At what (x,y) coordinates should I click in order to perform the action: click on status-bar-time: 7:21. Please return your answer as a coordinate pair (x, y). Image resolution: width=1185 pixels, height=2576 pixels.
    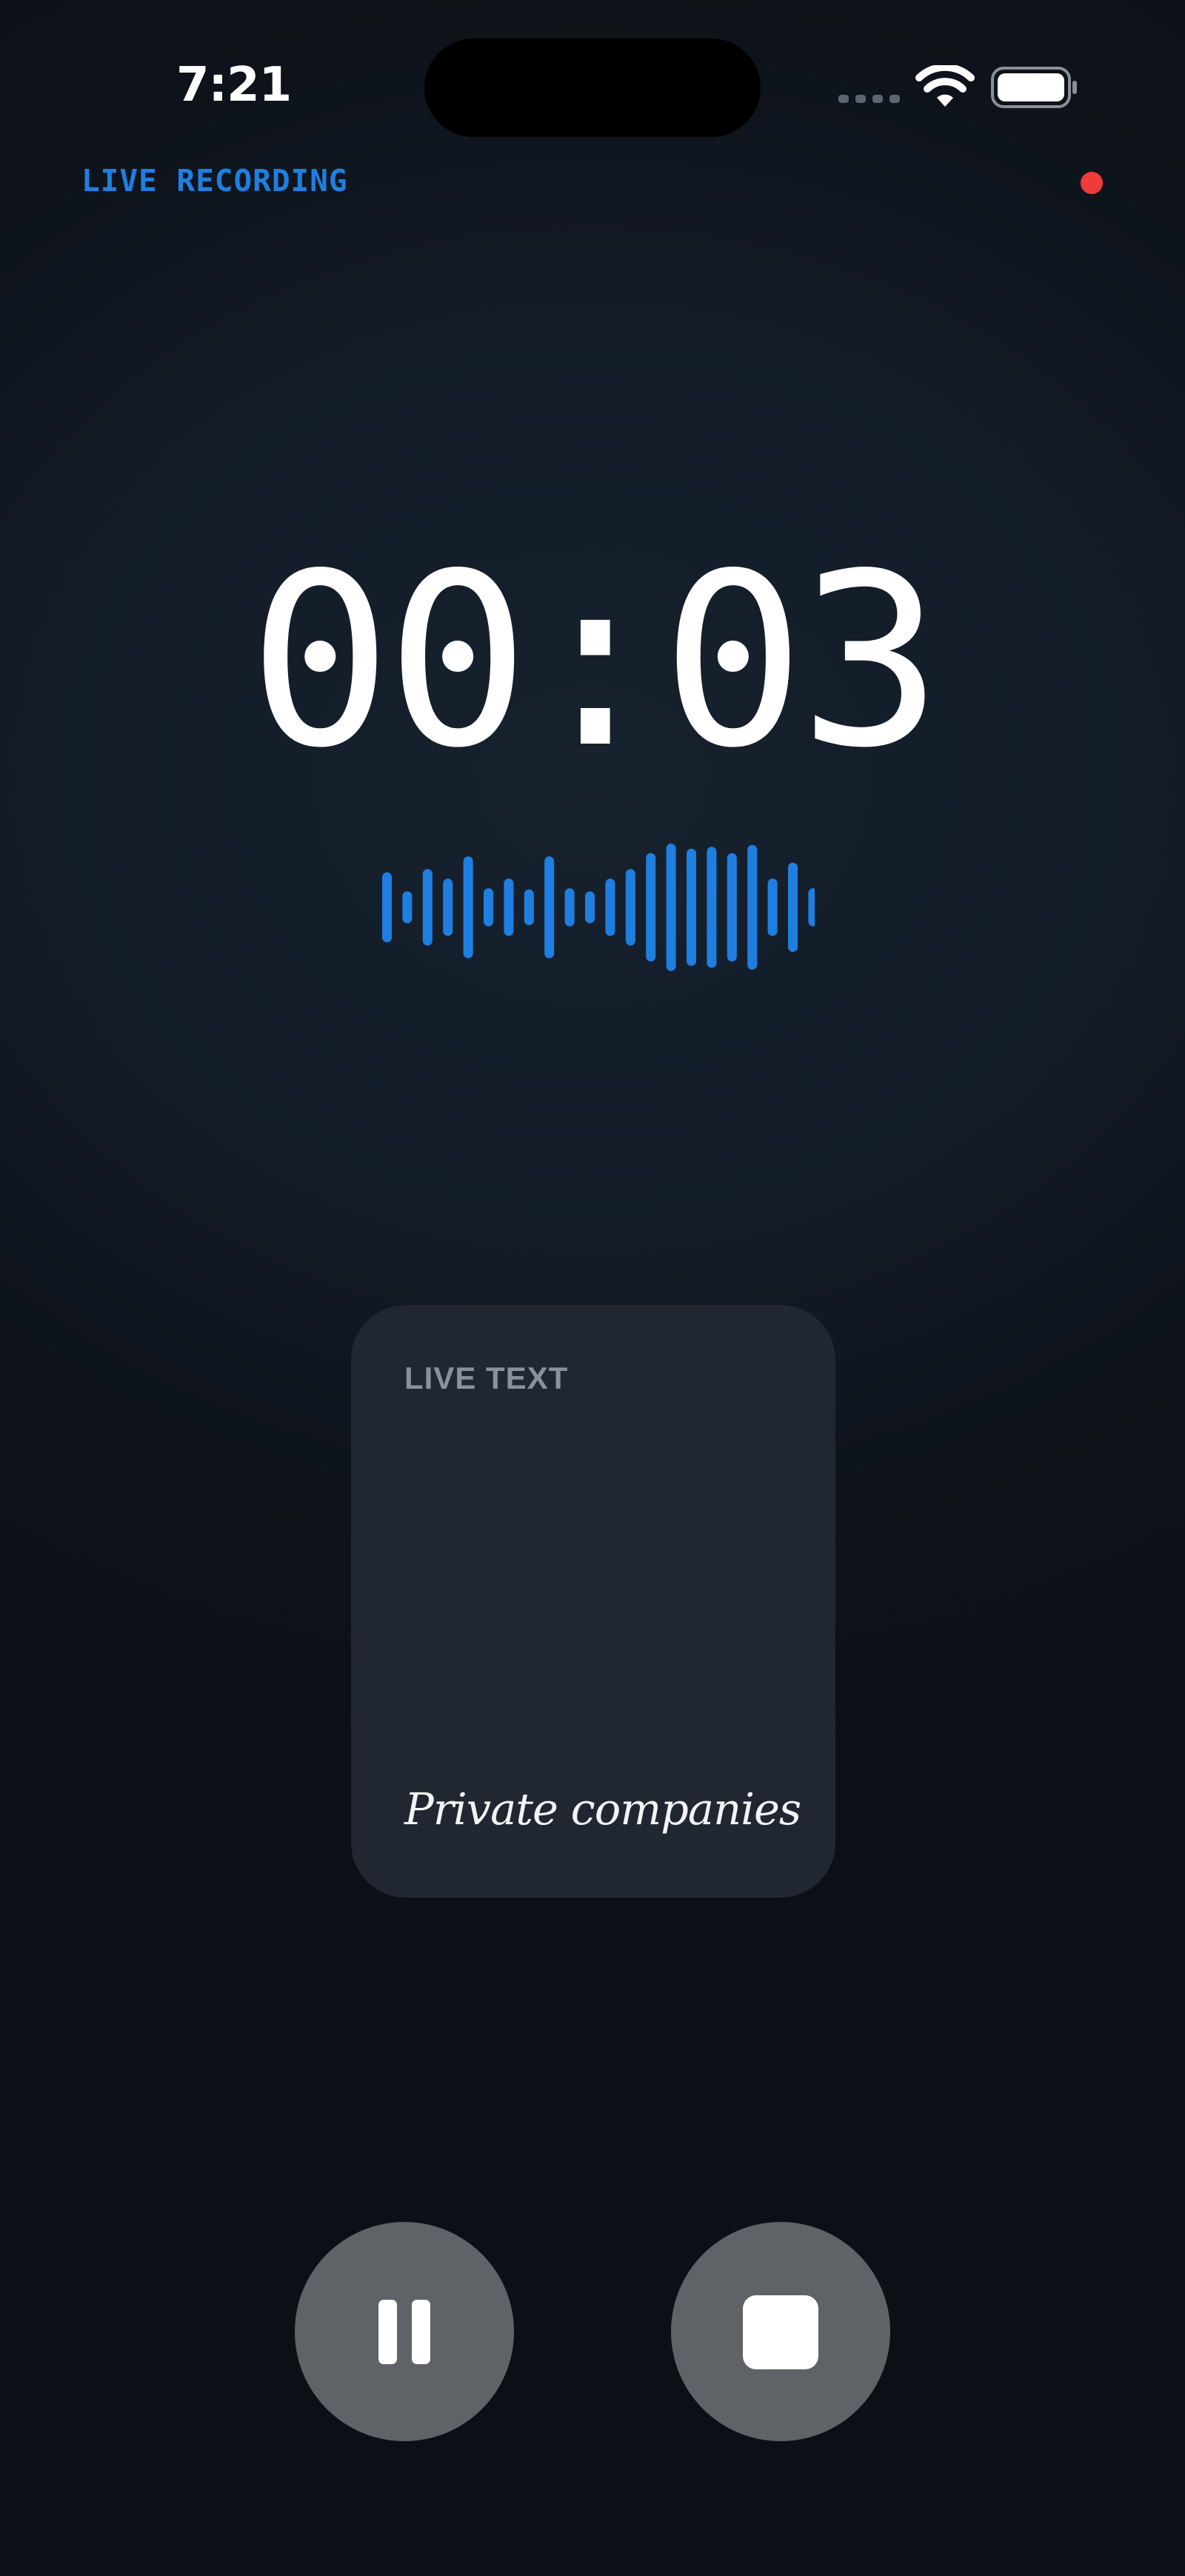
    Looking at the image, I should click on (234, 85).